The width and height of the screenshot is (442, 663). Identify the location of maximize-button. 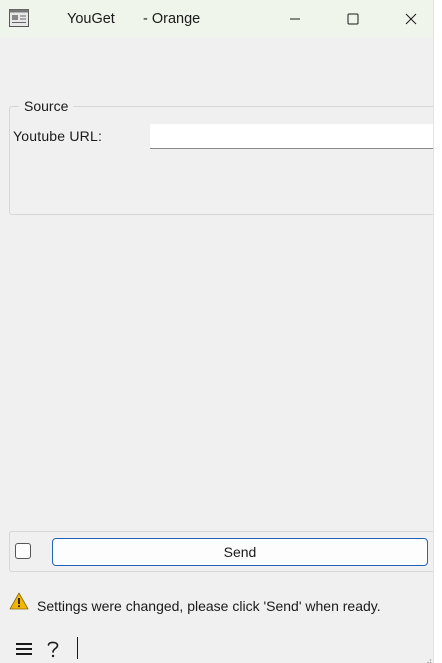
(353, 18).